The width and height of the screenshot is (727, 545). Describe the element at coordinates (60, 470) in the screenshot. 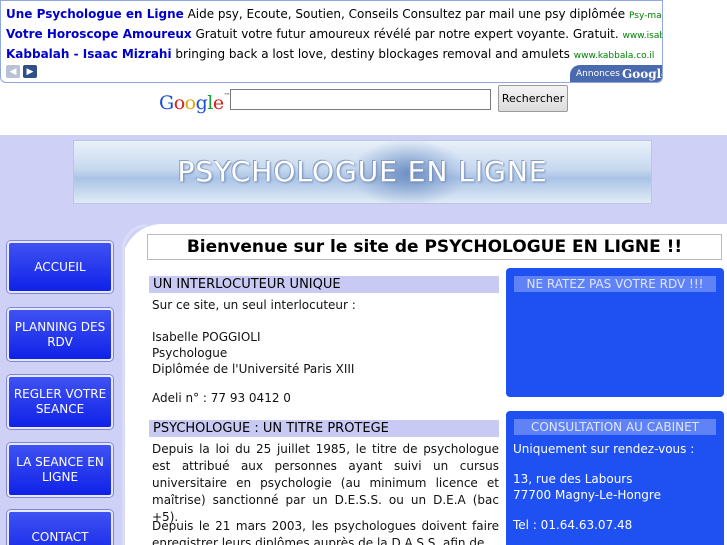

I see `nav-button-seance-en-ligne: LA SEANCE EN LIGNE` at that location.